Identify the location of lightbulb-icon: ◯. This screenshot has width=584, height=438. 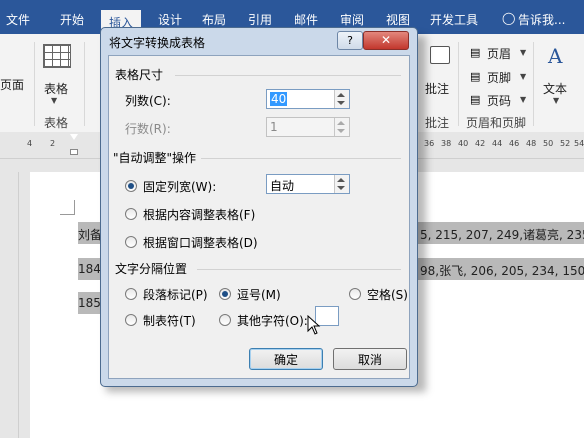
(509, 18).